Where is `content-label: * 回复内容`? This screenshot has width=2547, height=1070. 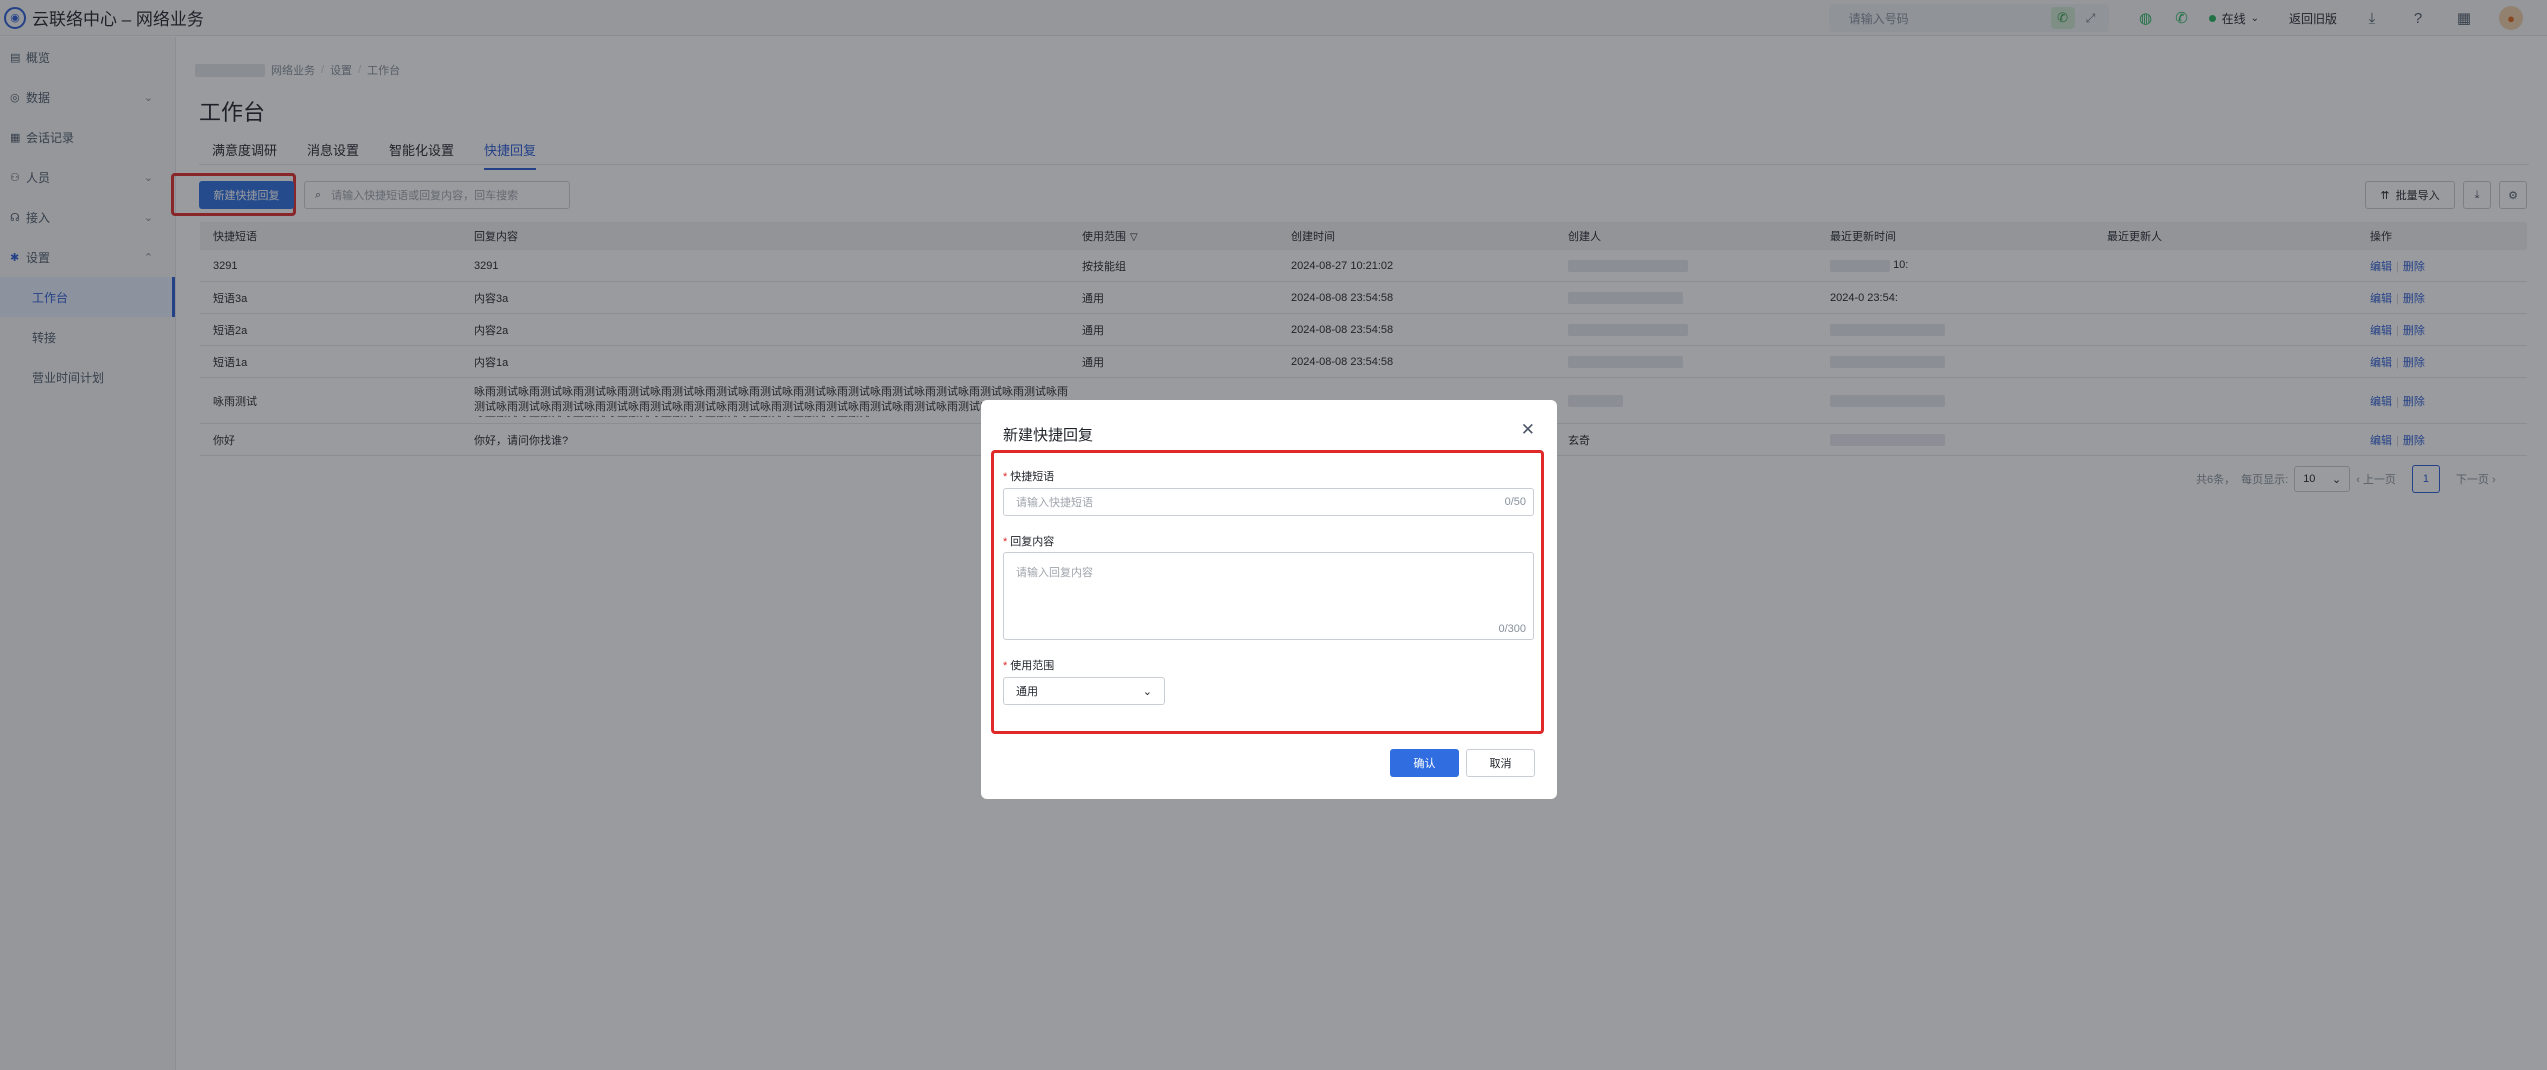 content-label: * 回复内容 is located at coordinates (1029, 542).